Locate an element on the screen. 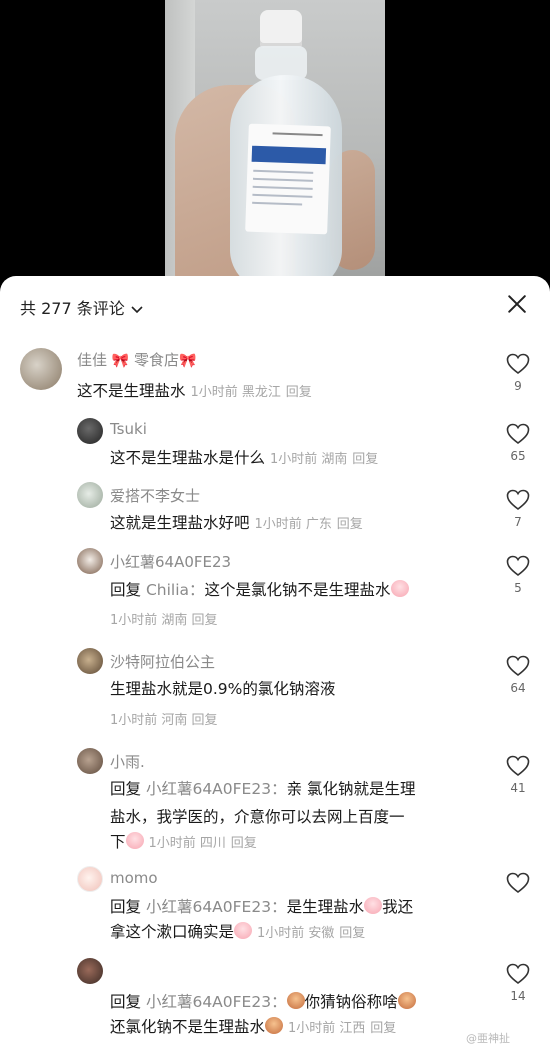  like-count: 9 is located at coordinates (518, 386).